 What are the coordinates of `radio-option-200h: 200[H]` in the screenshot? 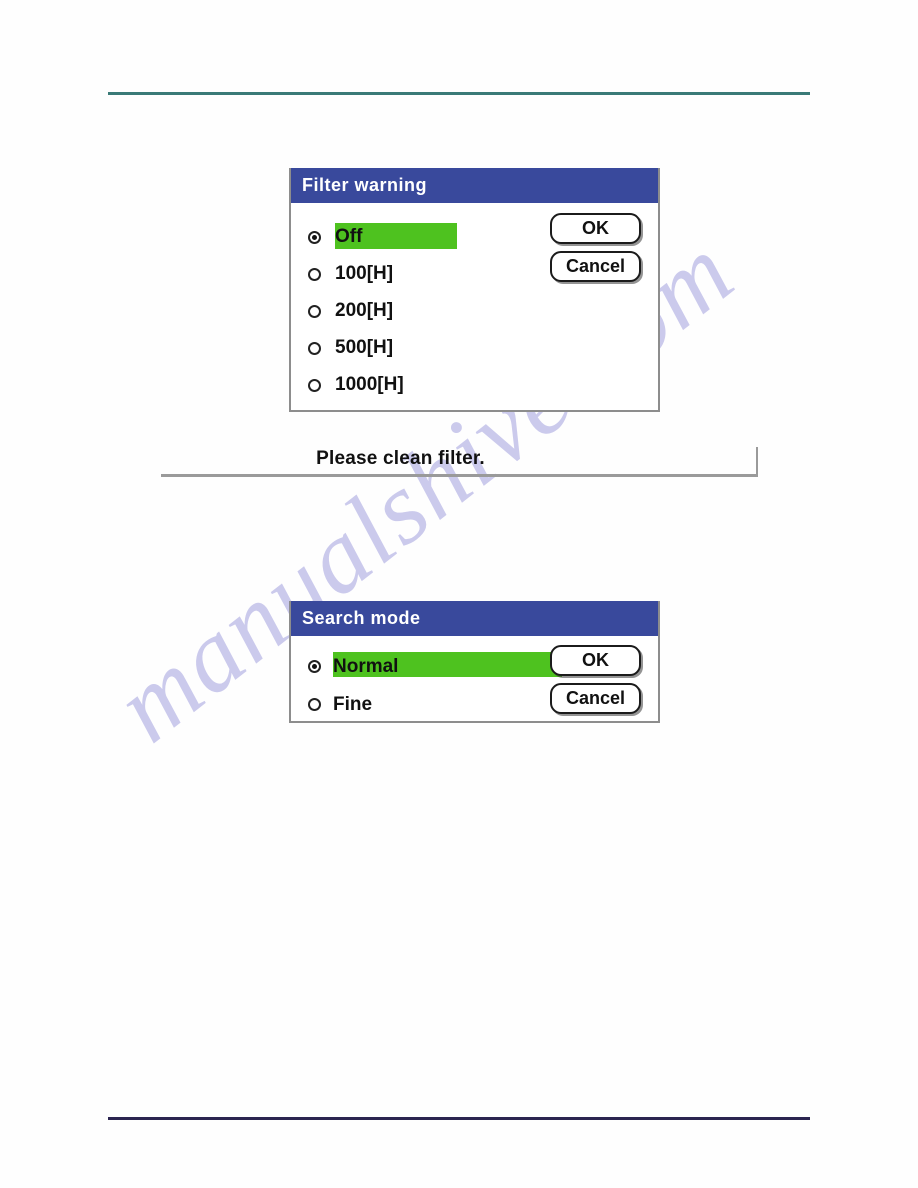 It's located at (356, 311).